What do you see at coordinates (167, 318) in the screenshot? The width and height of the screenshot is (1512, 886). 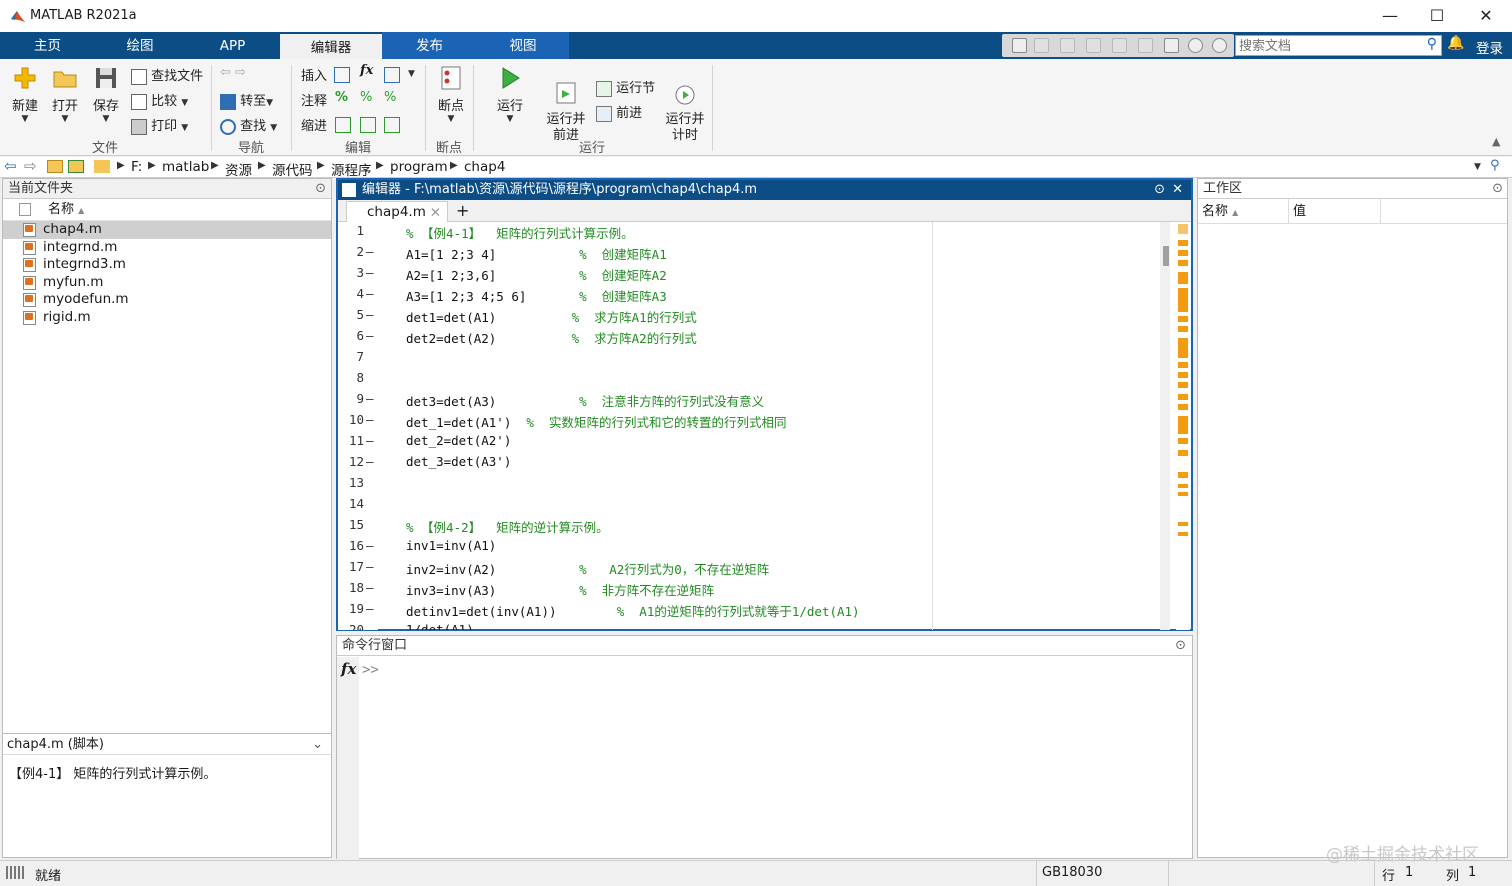 I see `file-row: rigid.m` at bounding box center [167, 318].